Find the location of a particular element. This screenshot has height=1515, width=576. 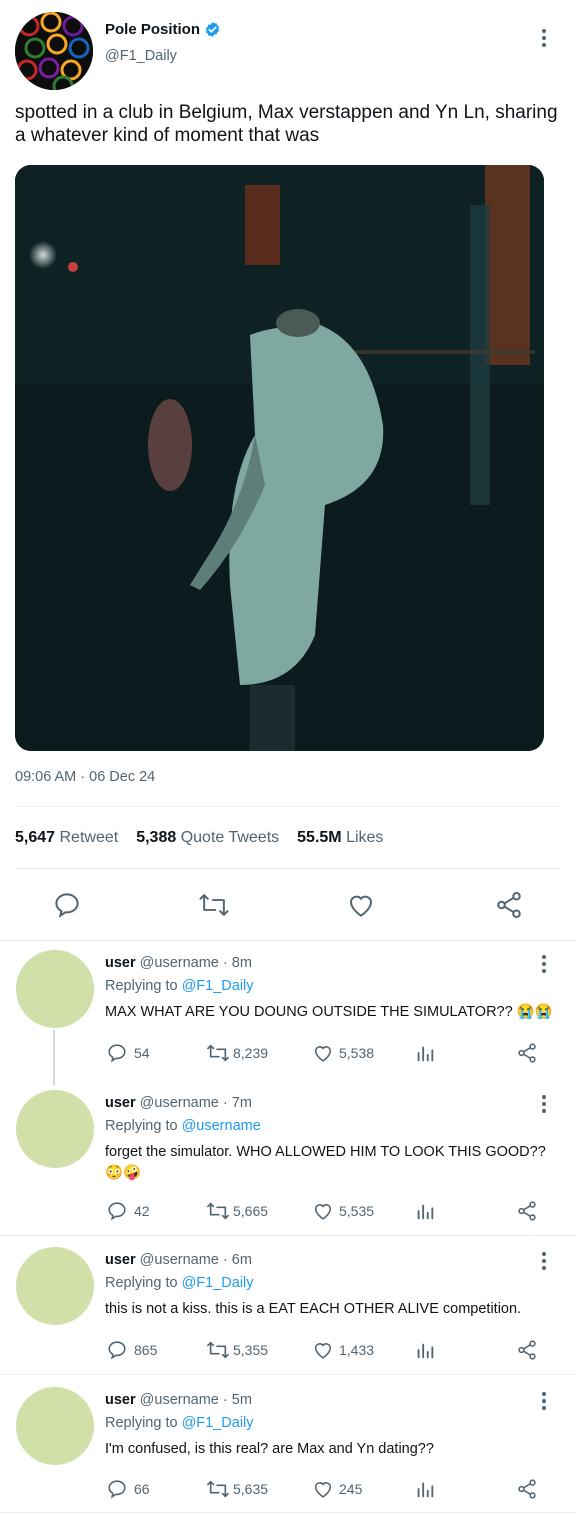

reply-retweet-button: 5,635 is located at coordinates (237, 1489).